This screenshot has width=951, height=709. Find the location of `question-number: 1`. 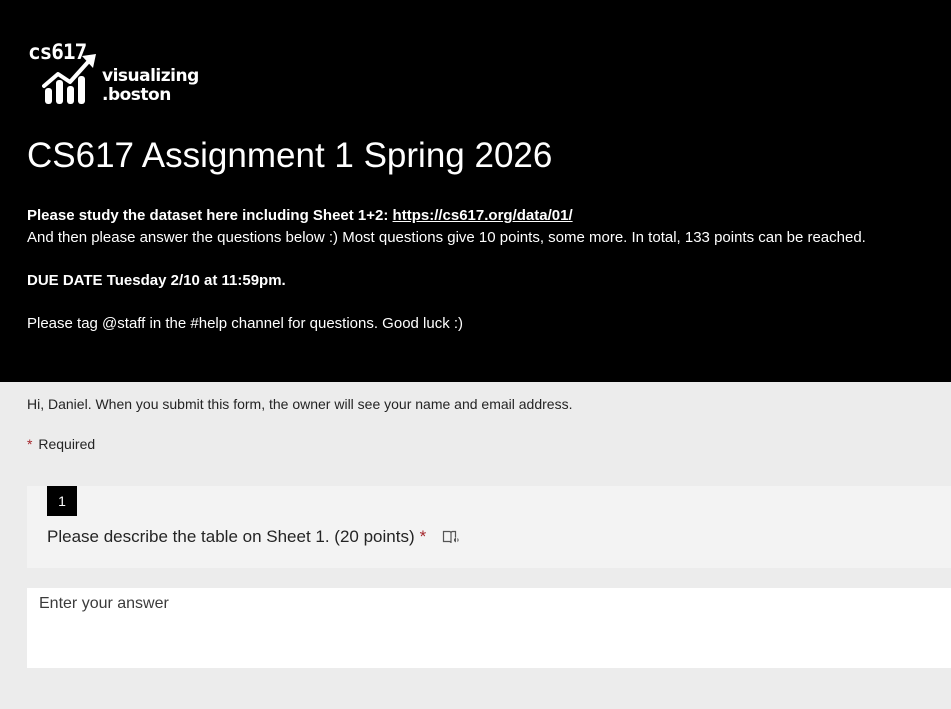

question-number: 1 is located at coordinates (62, 501).